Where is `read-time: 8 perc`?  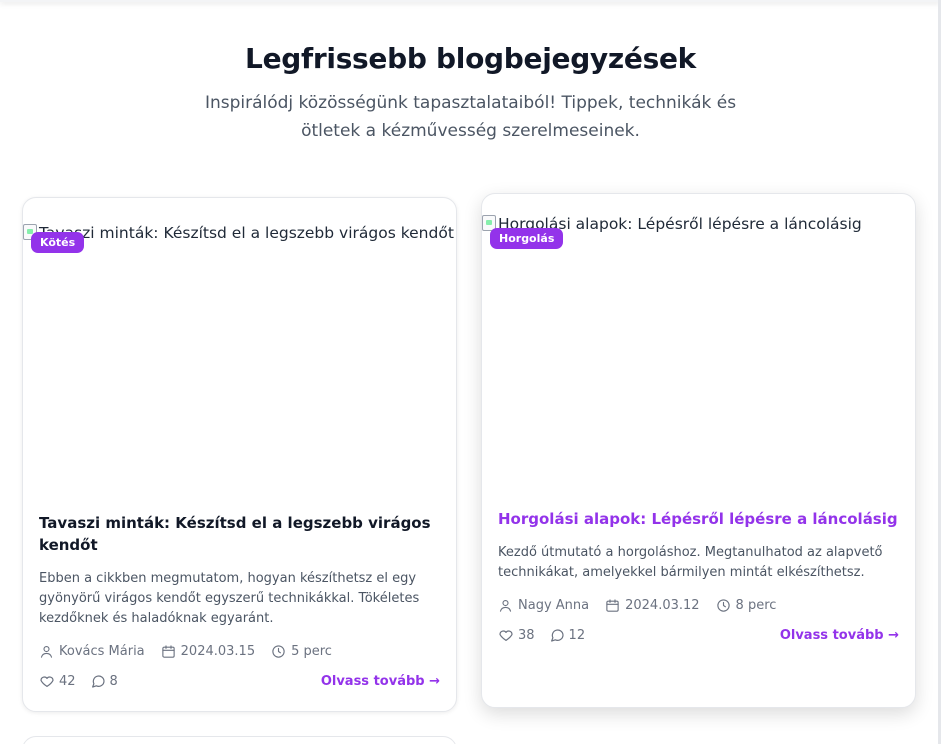 read-time: 8 perc is located at coordinates (746, 605).